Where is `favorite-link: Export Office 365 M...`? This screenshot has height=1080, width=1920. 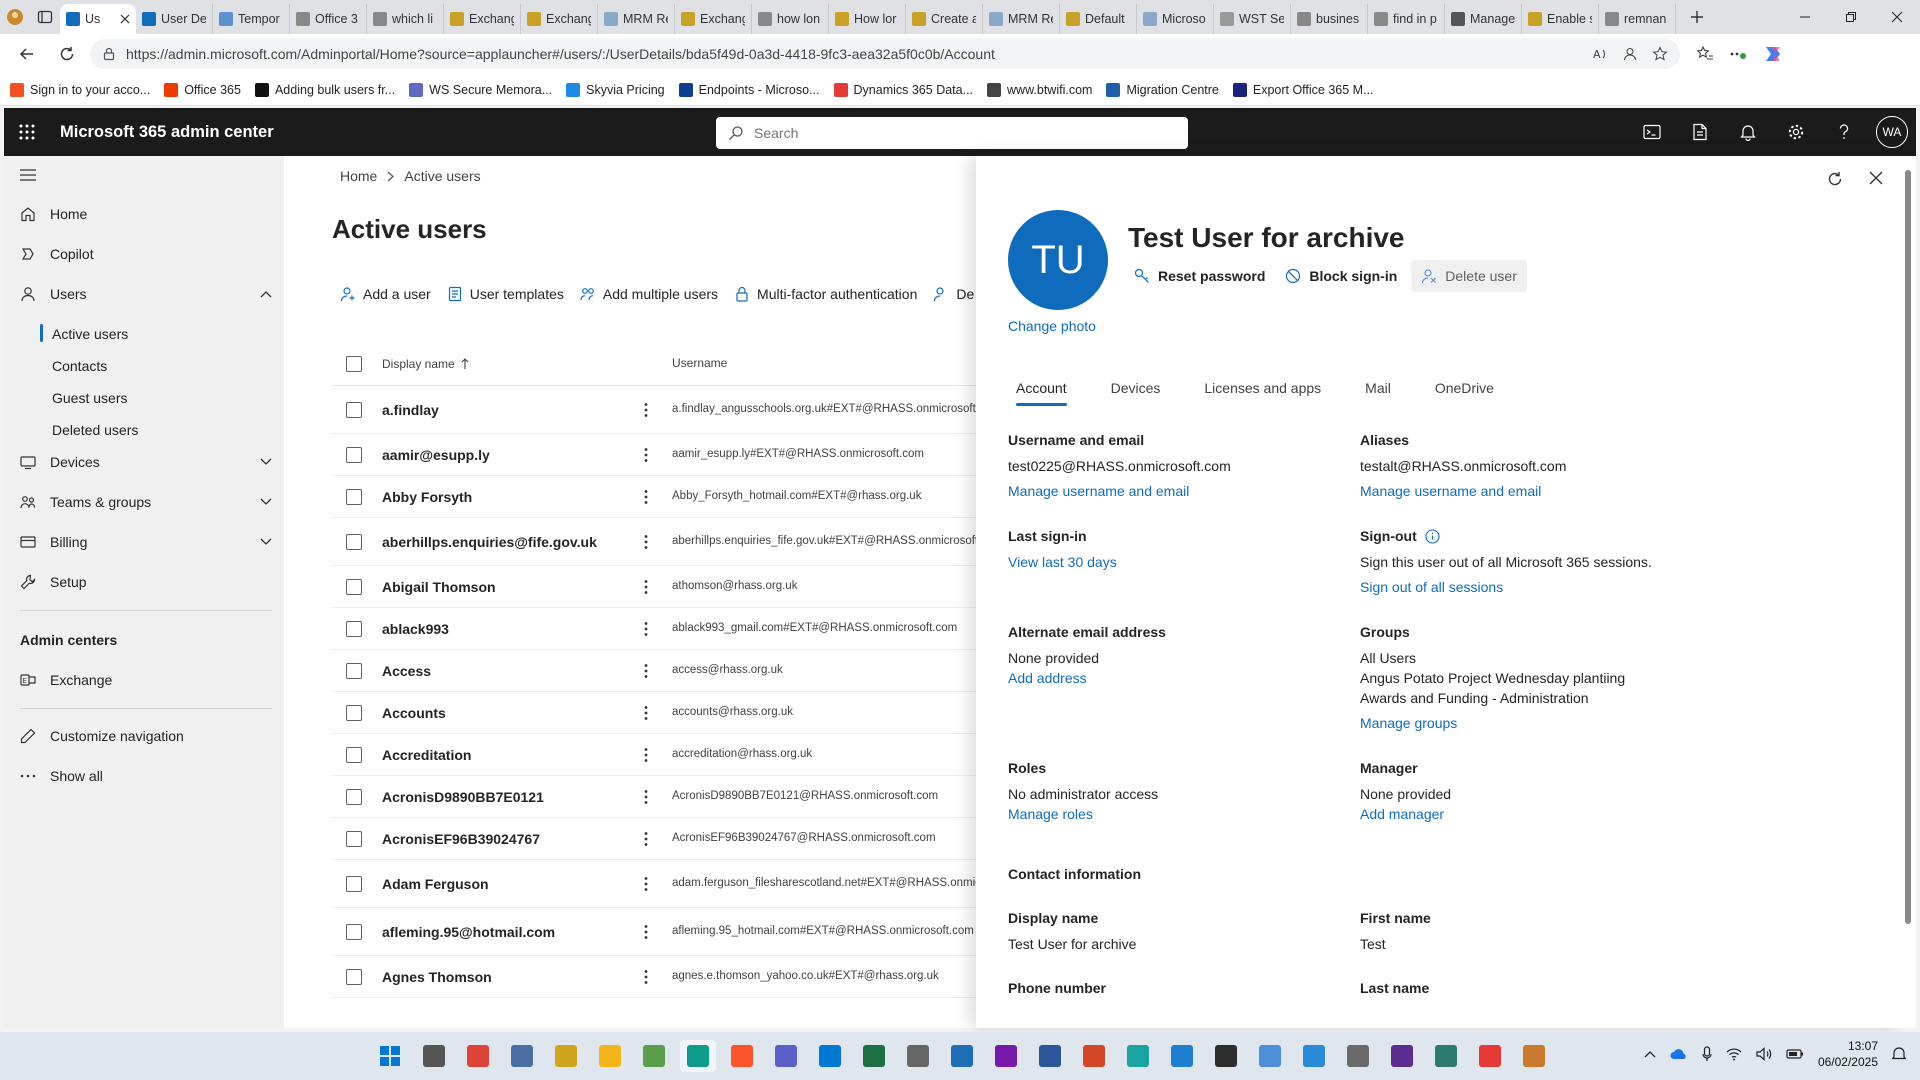
favorite-link: Export Office 365 M... is located at coordinates (1303, 89).